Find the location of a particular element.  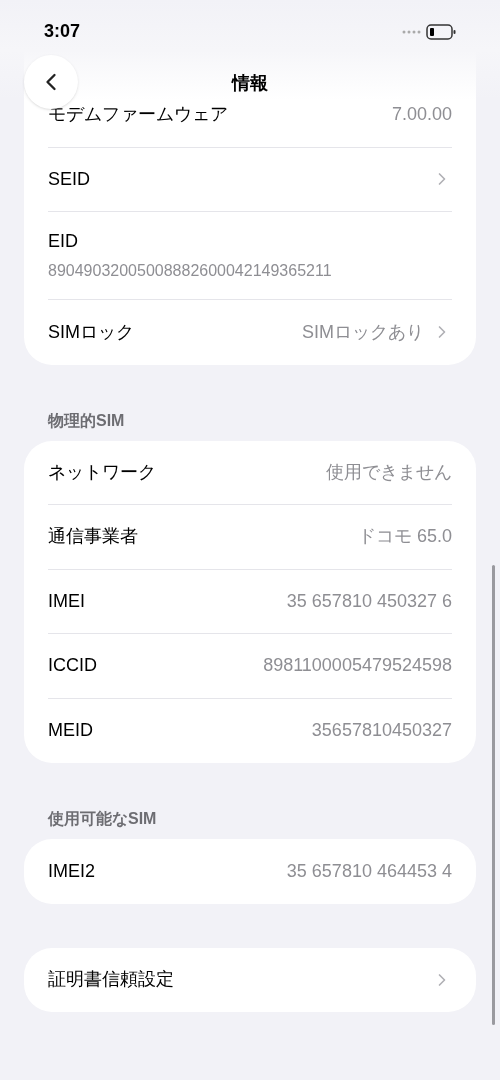

row-value: 8981100005479524598 is located at coordinates (357, 666).